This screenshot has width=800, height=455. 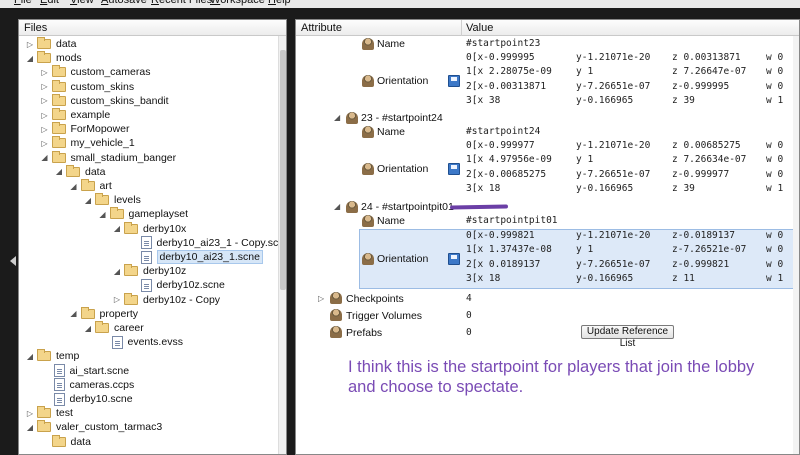 What do you see at coordinates (113, 328) in the screenshot?
I see `tree-folder: ◢ career` at bounding box center [113, 328].